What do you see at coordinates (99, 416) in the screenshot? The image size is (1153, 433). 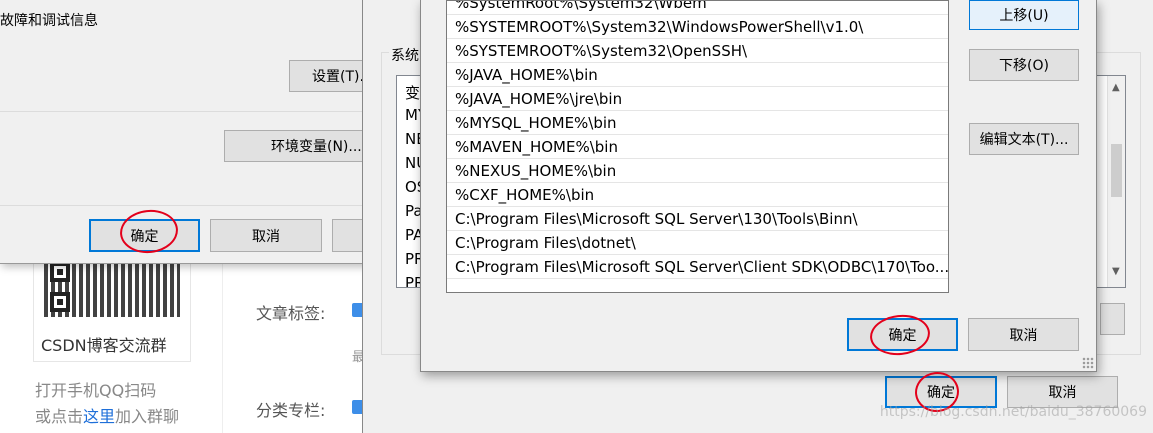 I see `join-link: 这里` at bounding box center [99, 416].